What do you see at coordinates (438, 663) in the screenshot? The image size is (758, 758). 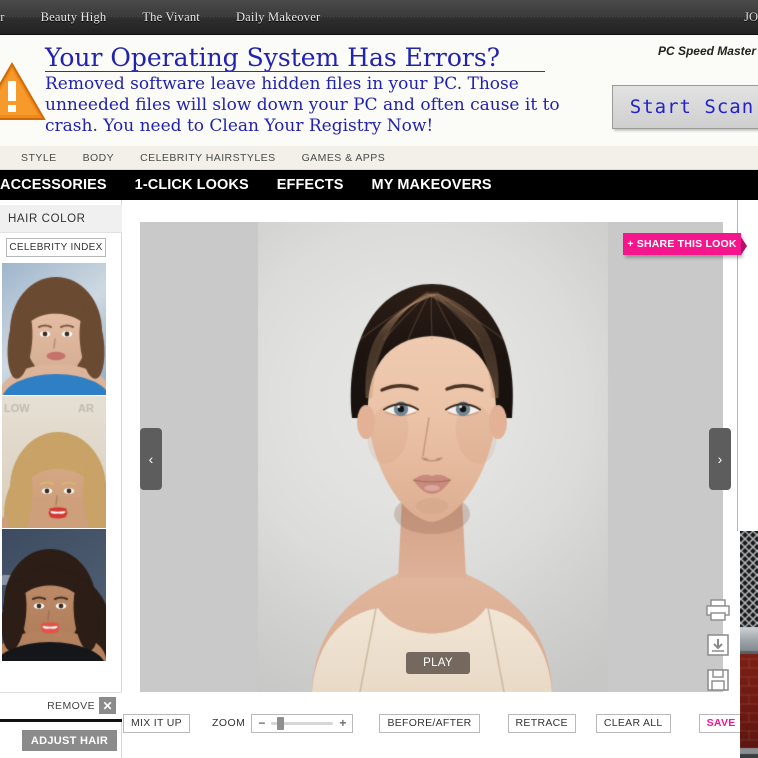 I see `play-button: PLAY` at bounding box center [438, 663].